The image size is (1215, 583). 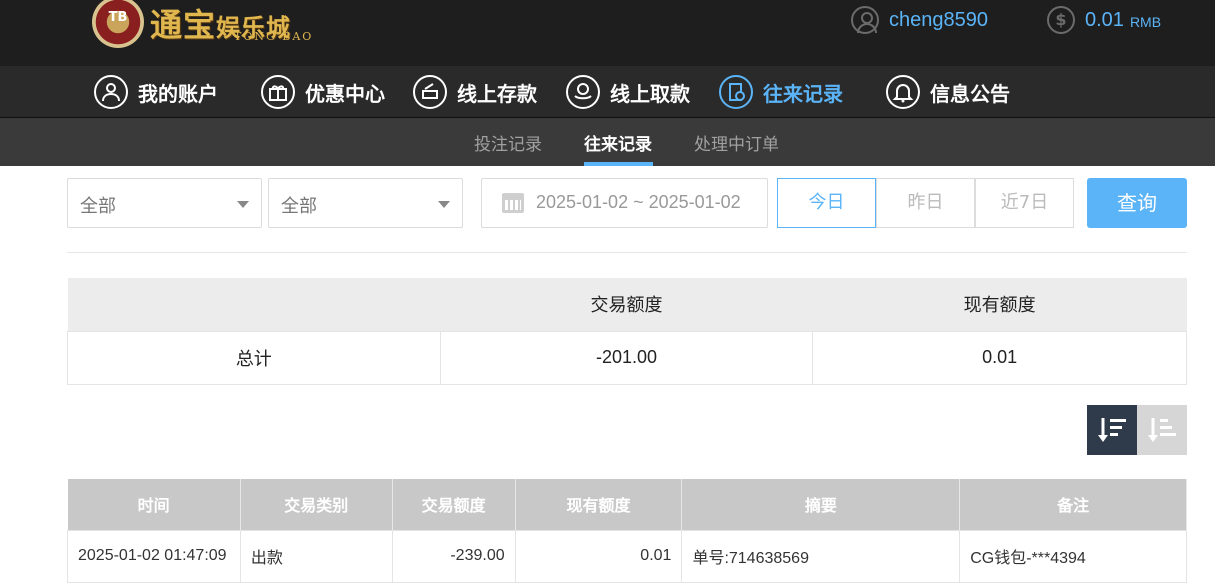 What do you see at coordinates (154, 504) in the screenshot?
I see `col-header-time: 时间` at bounding box center [154, 504].